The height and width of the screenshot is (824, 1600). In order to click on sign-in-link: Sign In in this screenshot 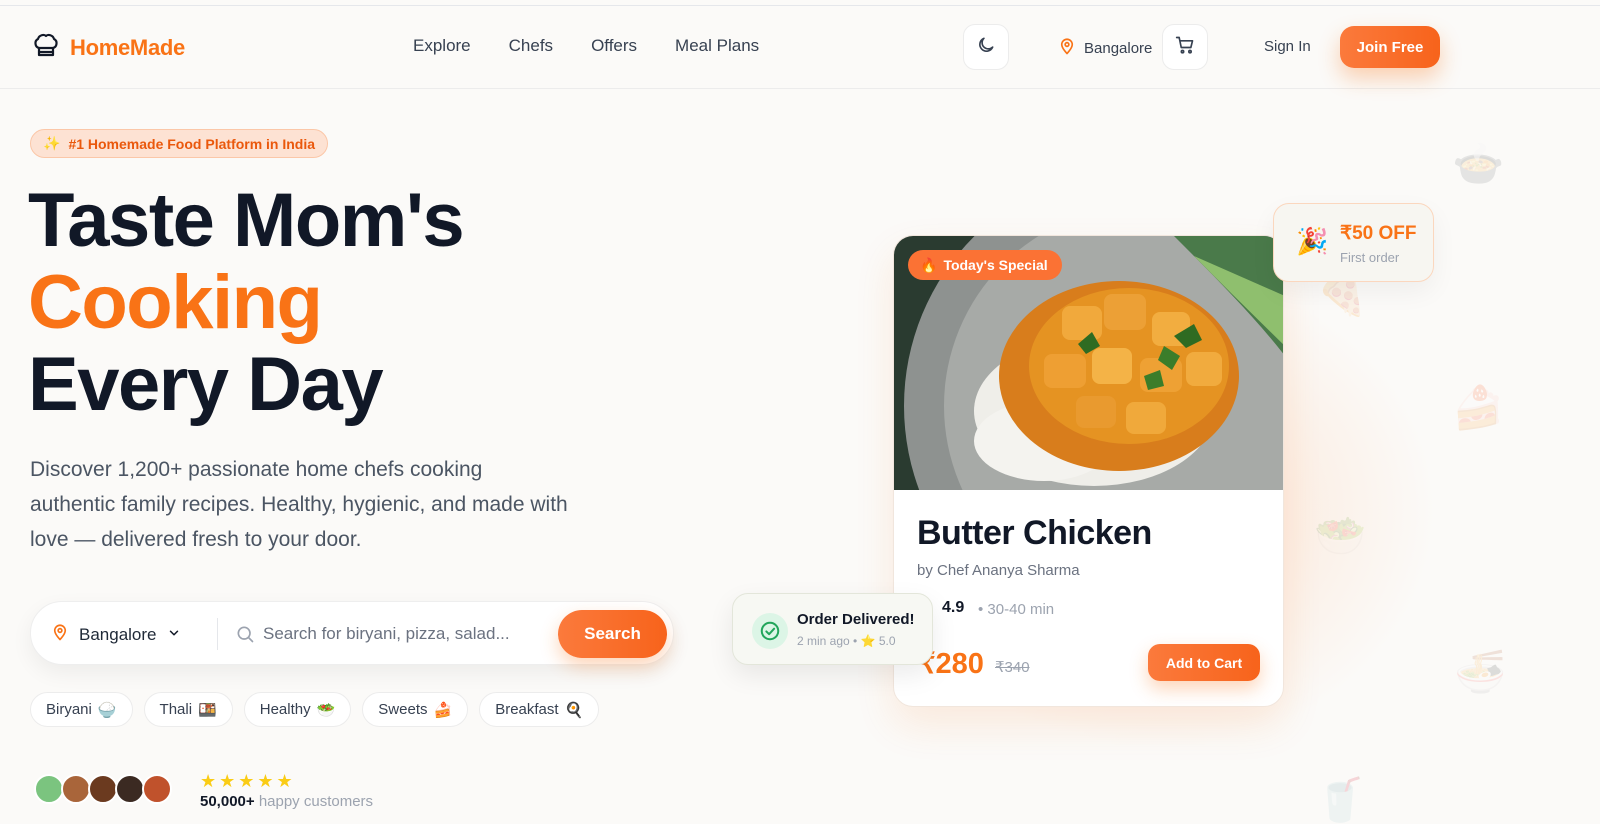, I will do `click(1287, 46)`.